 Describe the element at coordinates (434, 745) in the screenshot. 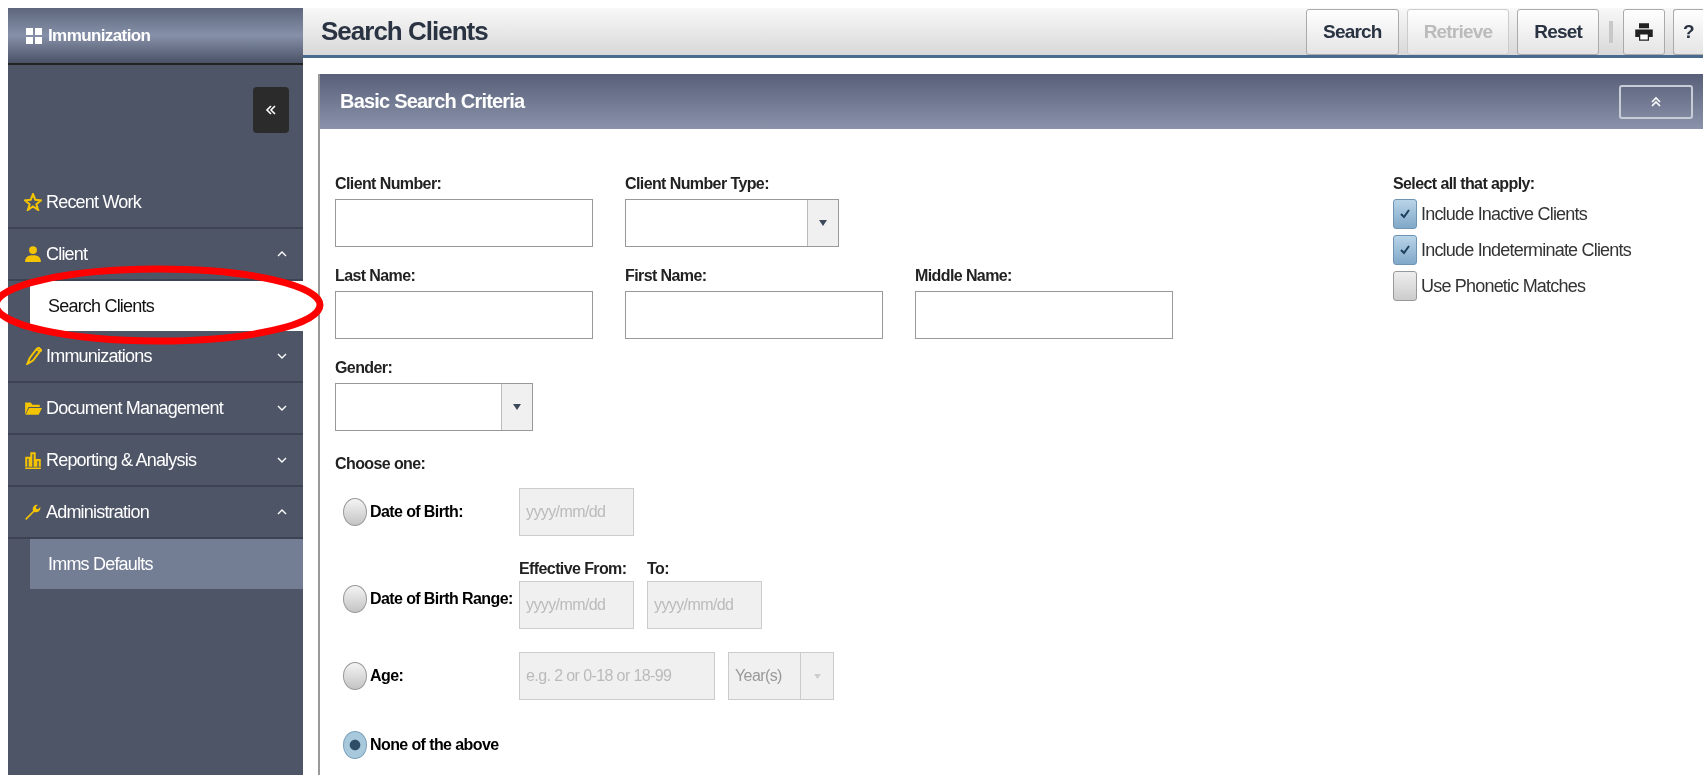

I see `radio-label: None of the above` at that location.